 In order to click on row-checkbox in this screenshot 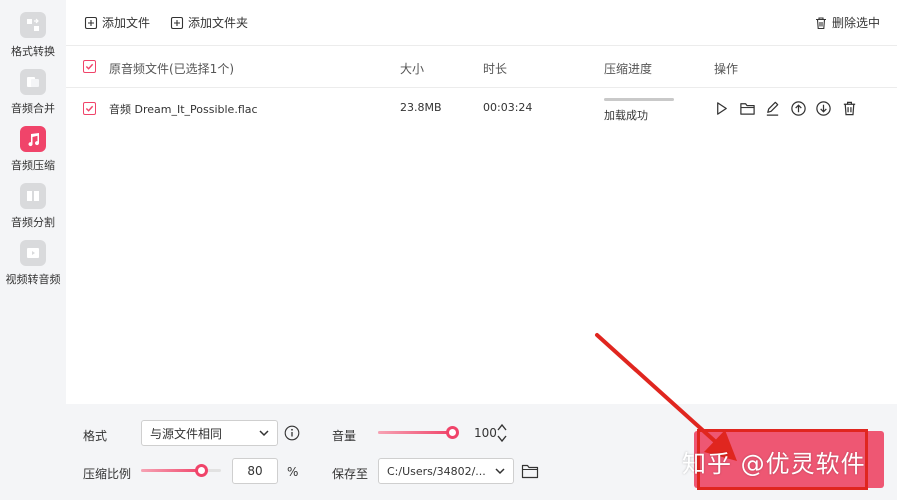, I will do `click(89, 108)`.